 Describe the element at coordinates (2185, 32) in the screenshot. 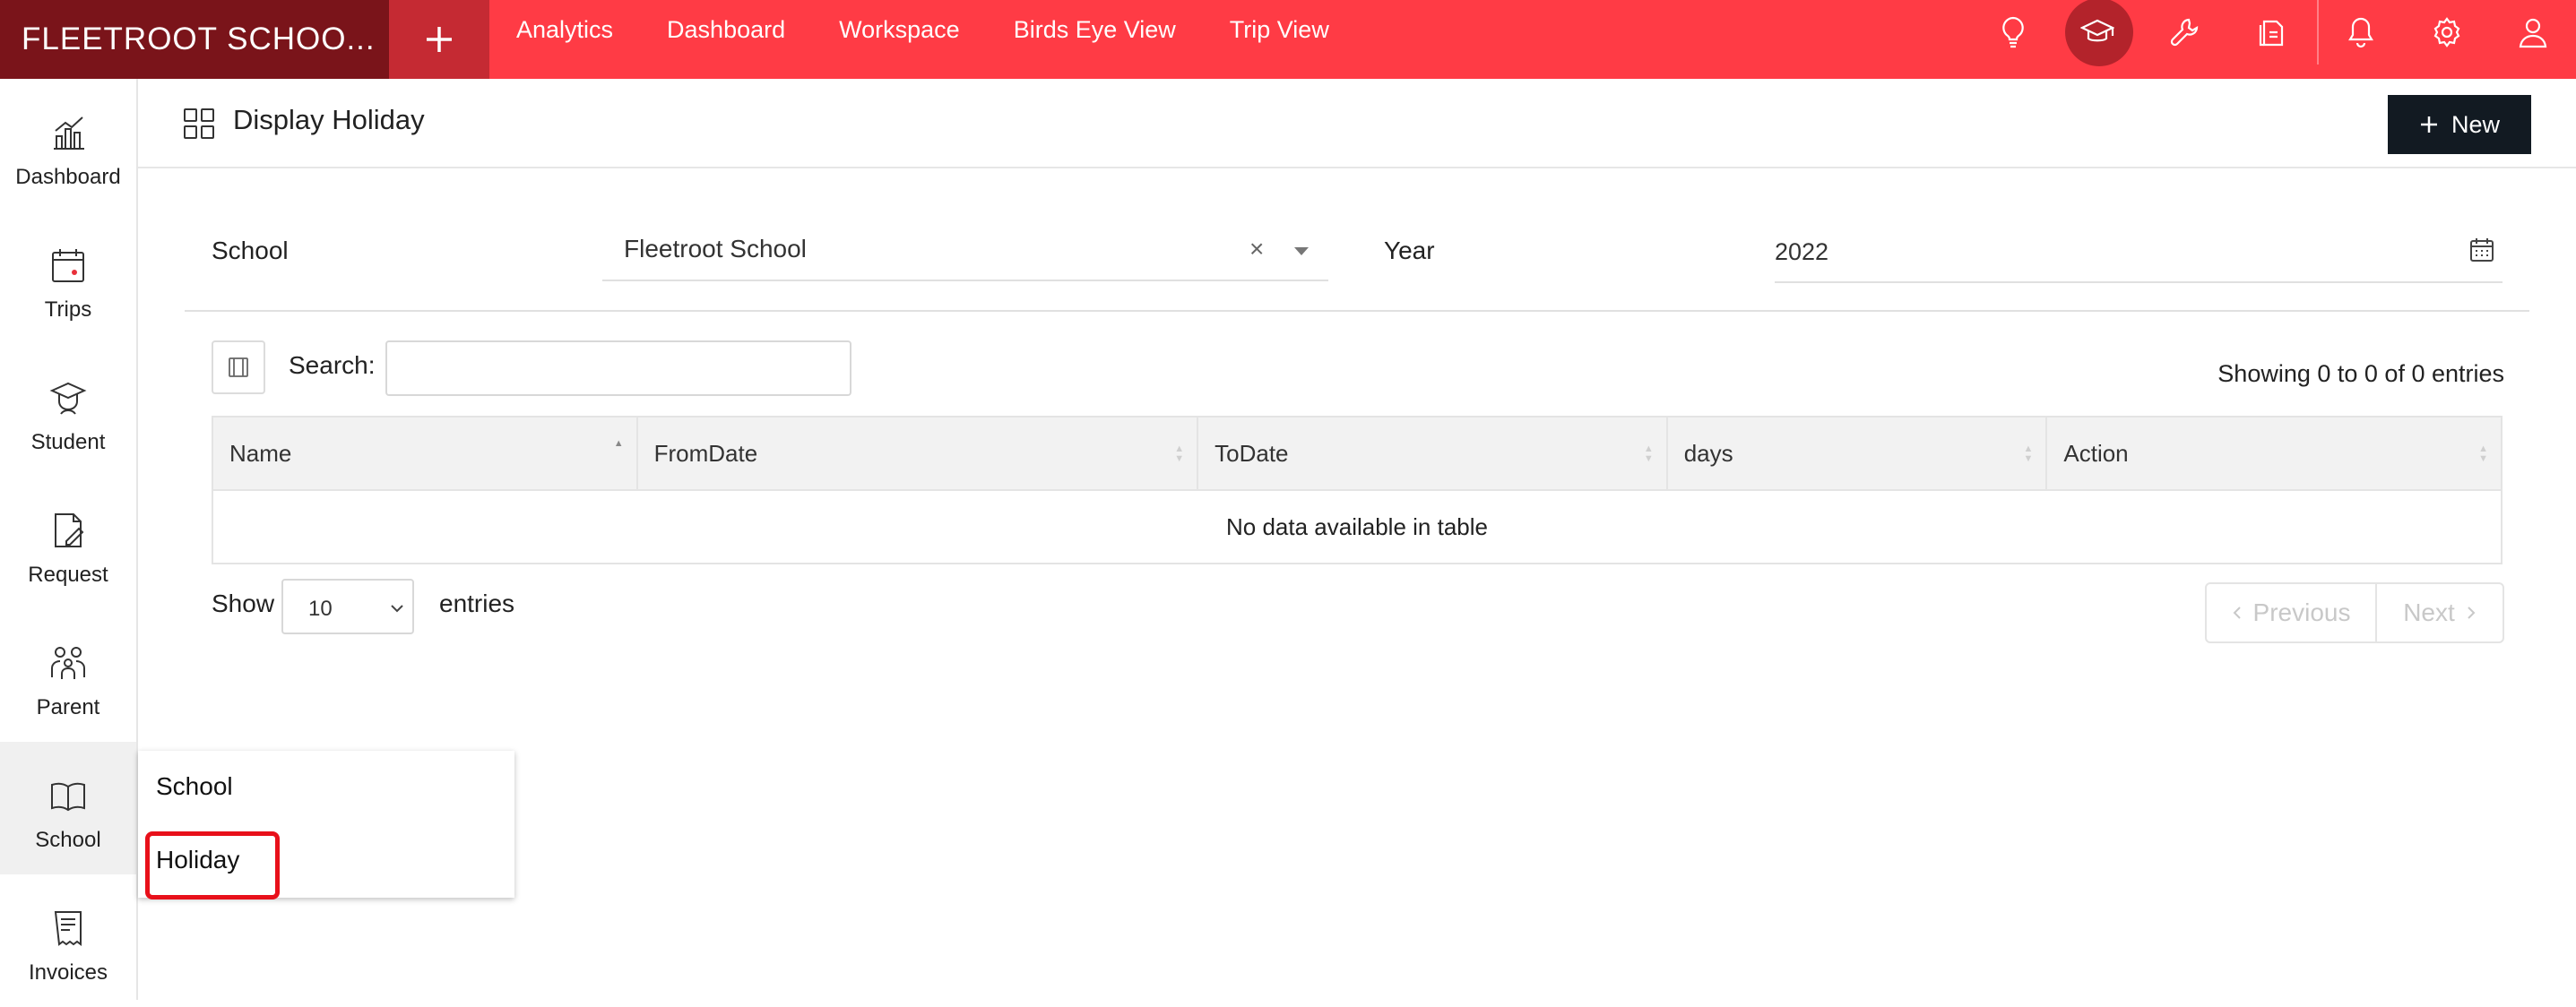

I see `wrench-icon` at that location.